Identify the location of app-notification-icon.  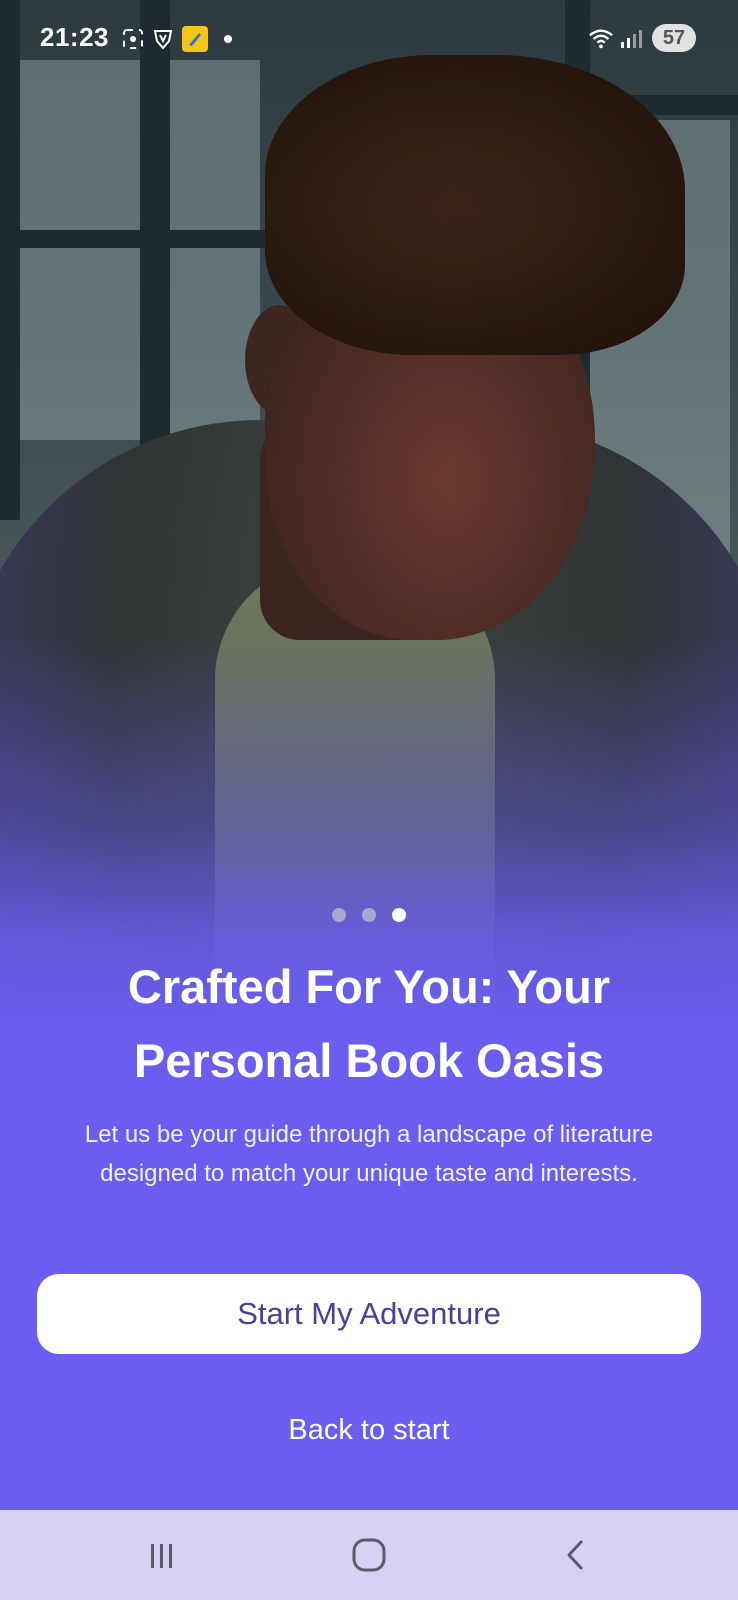
(195, 39).